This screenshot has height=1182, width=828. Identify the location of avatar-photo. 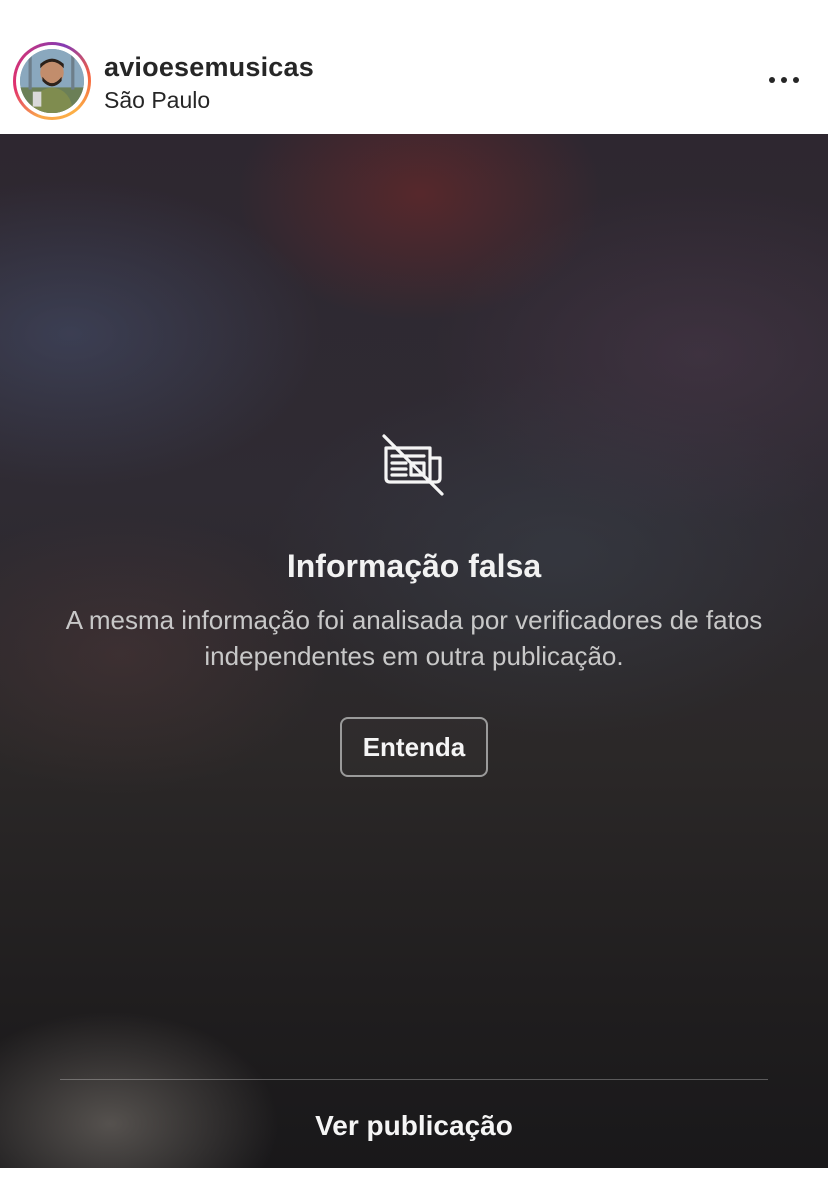
(52, 81).